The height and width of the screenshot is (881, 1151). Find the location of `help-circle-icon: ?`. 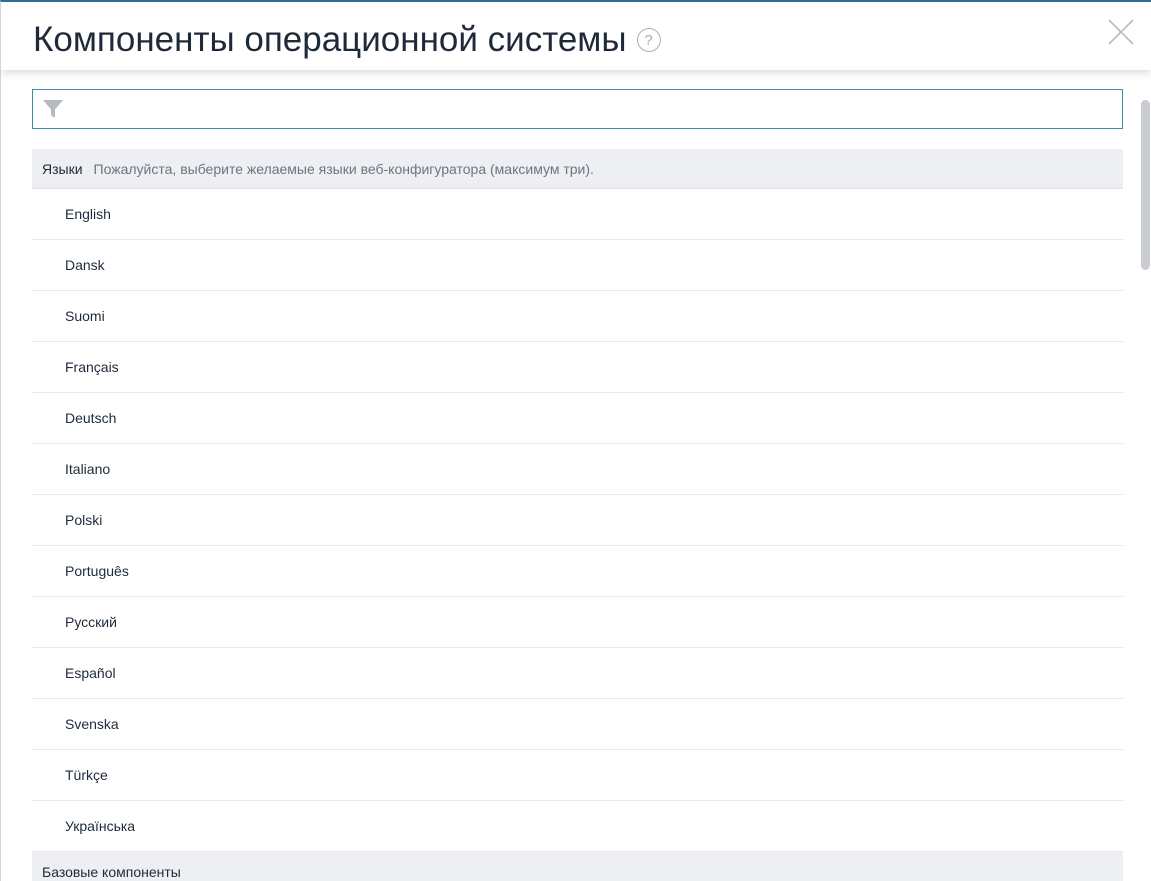

help-circle-icon: ? is located at coordinates (648, 40).